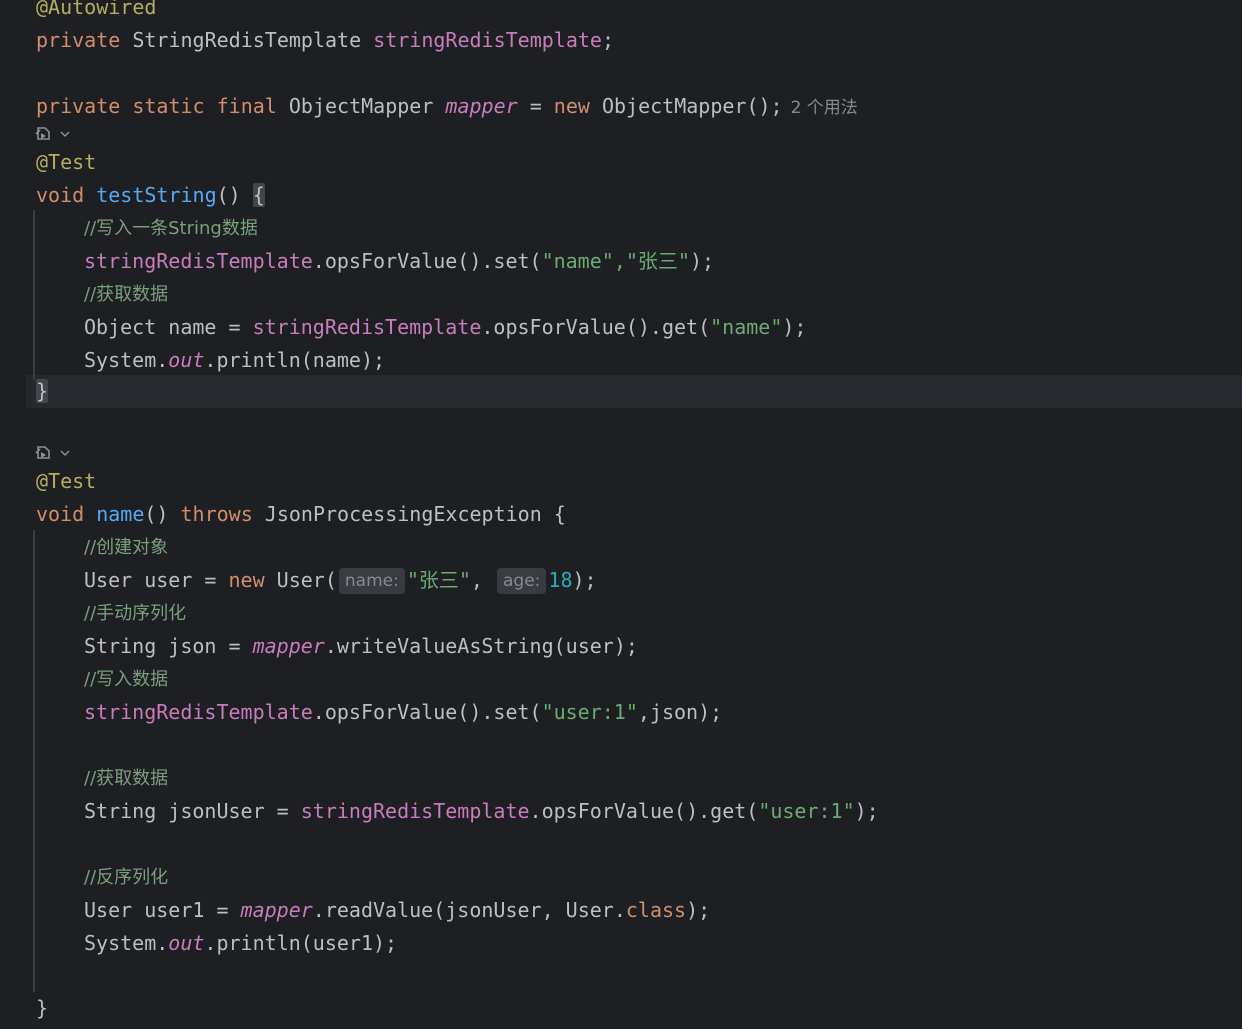 The height and width of the screenshot is (1029, 1242). Describe the element at coordinates (621, 195) in the screenshot. I see `code-line: void testString() {` at that location.